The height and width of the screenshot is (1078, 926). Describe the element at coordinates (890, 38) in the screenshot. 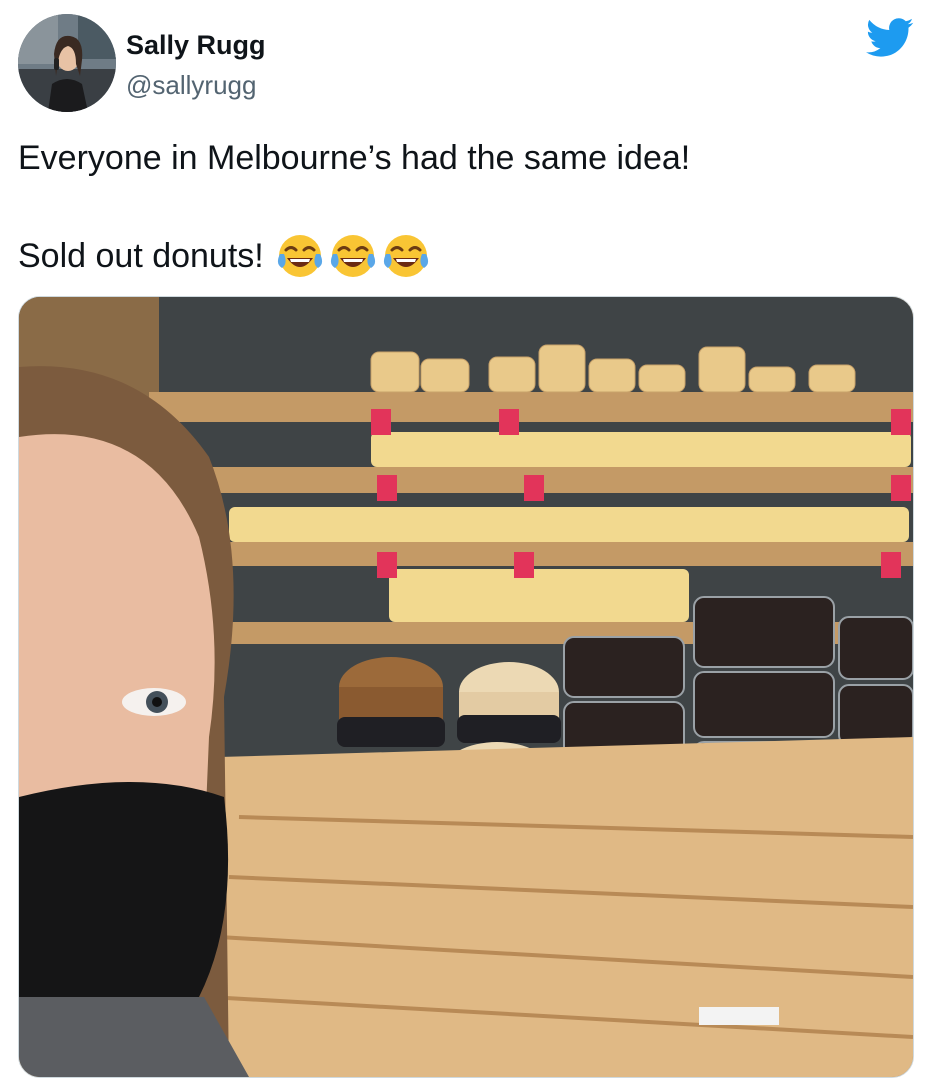

I see `twitter-bird-icon` at that location.